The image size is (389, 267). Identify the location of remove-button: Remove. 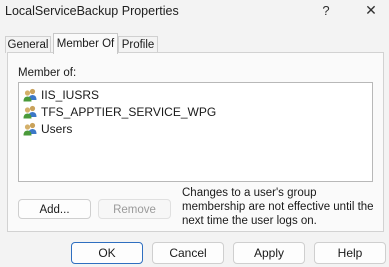
(134, 209).